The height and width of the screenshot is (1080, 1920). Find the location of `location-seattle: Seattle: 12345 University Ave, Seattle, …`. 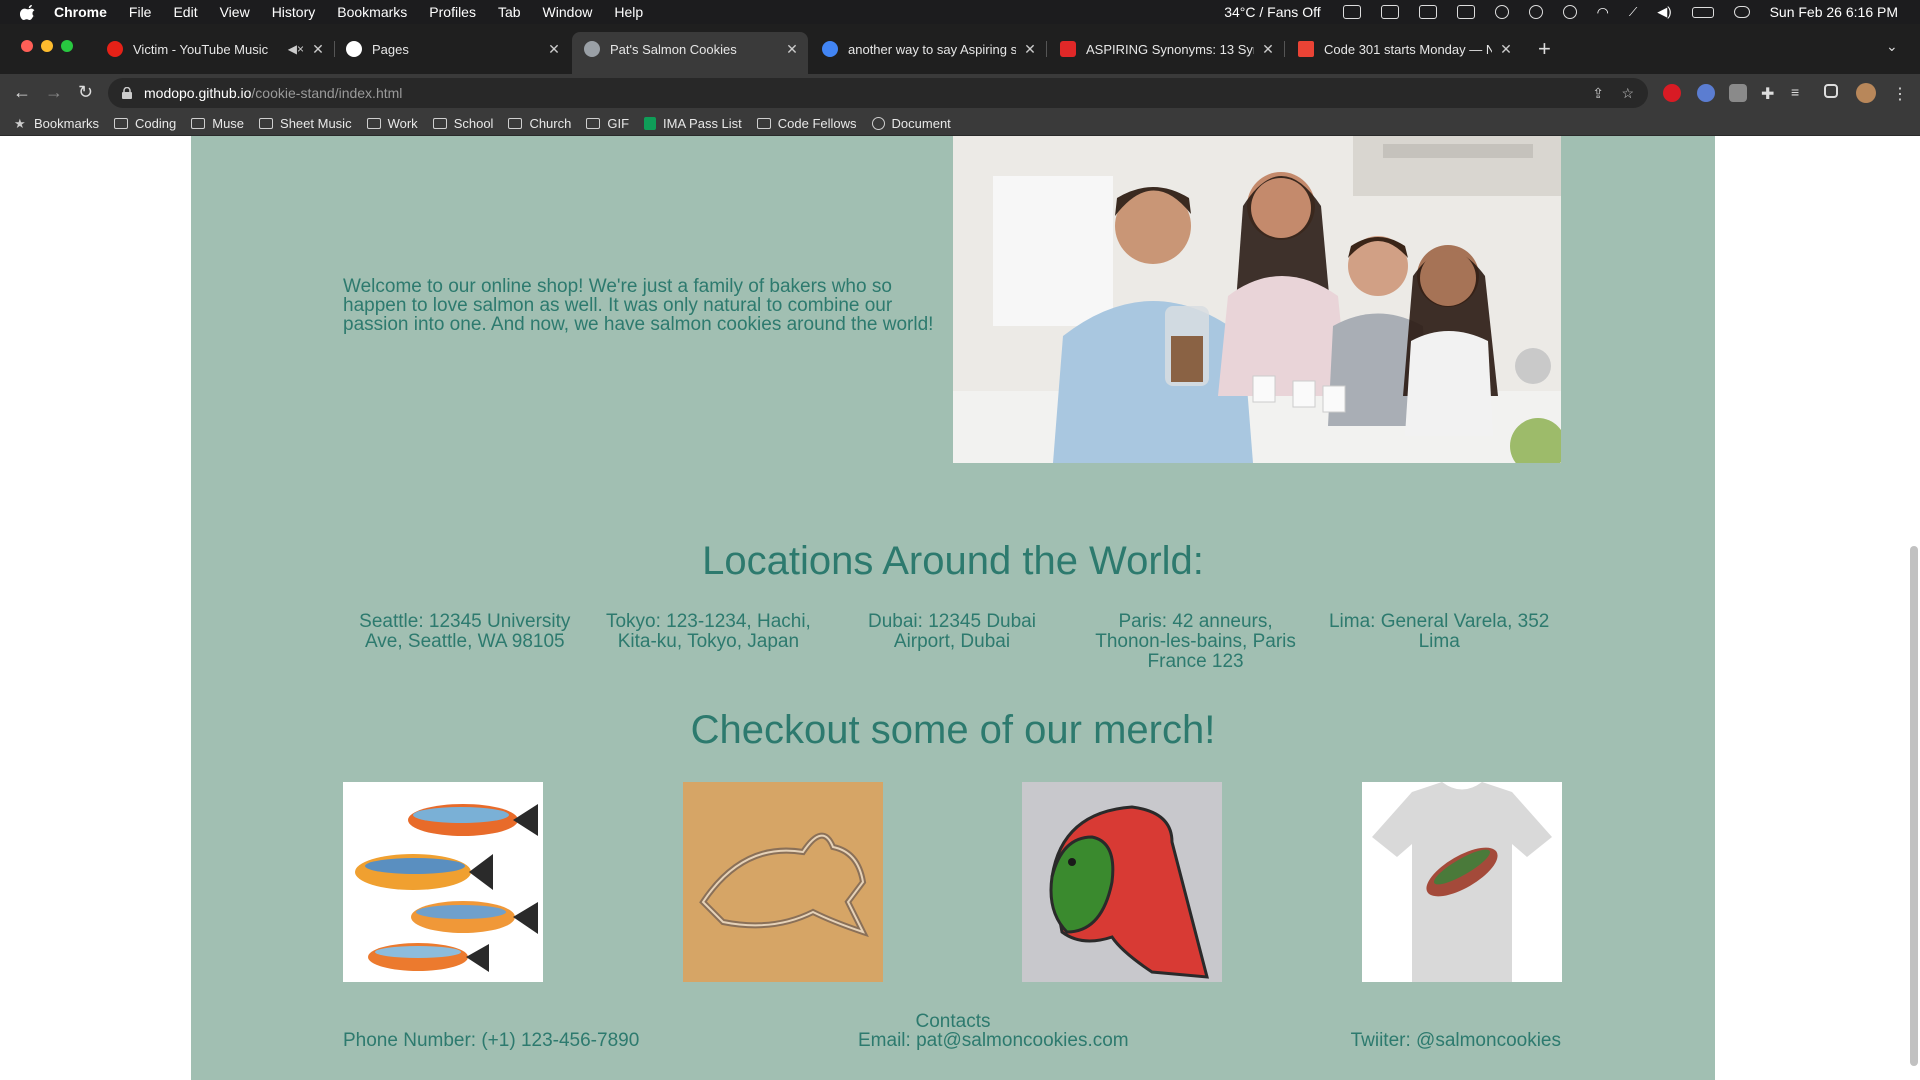

location-seattle: Seattle: 12345 University Ave, Seattle, … is located at coordinates (465, 631).